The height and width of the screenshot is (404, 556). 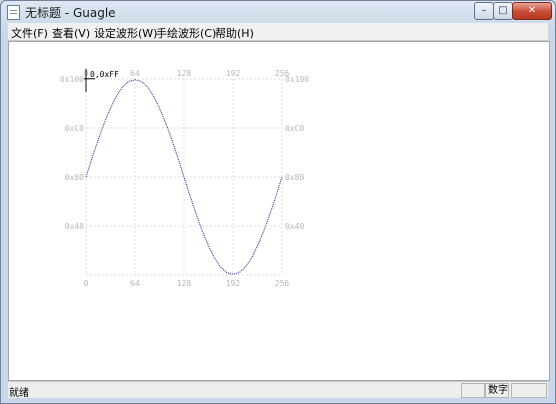 What do you see at coordinates (86, 283) in the screenshot?
I see `x-tick-label-bottom: 0` at bounding box center [86, 283].